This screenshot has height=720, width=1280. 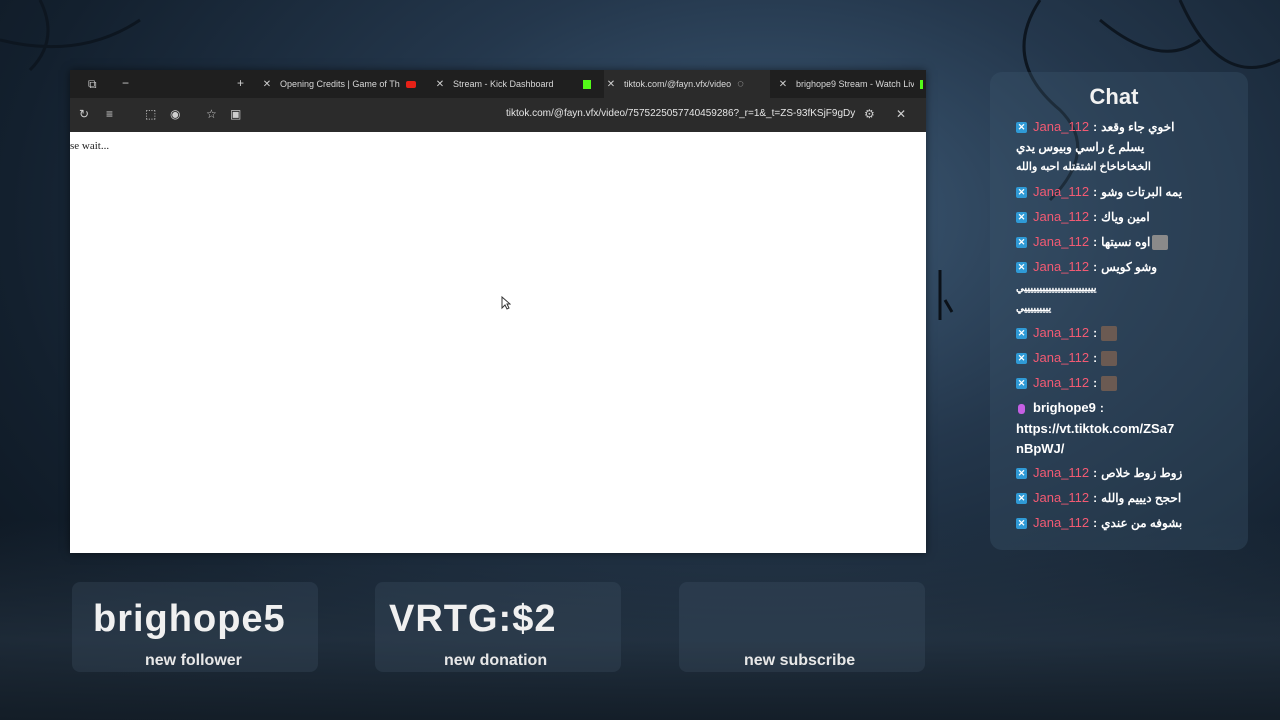 I want to click on chat-message: ✕ Jana_112: يمه البرتات وشو, so click(x=1106, y=192).